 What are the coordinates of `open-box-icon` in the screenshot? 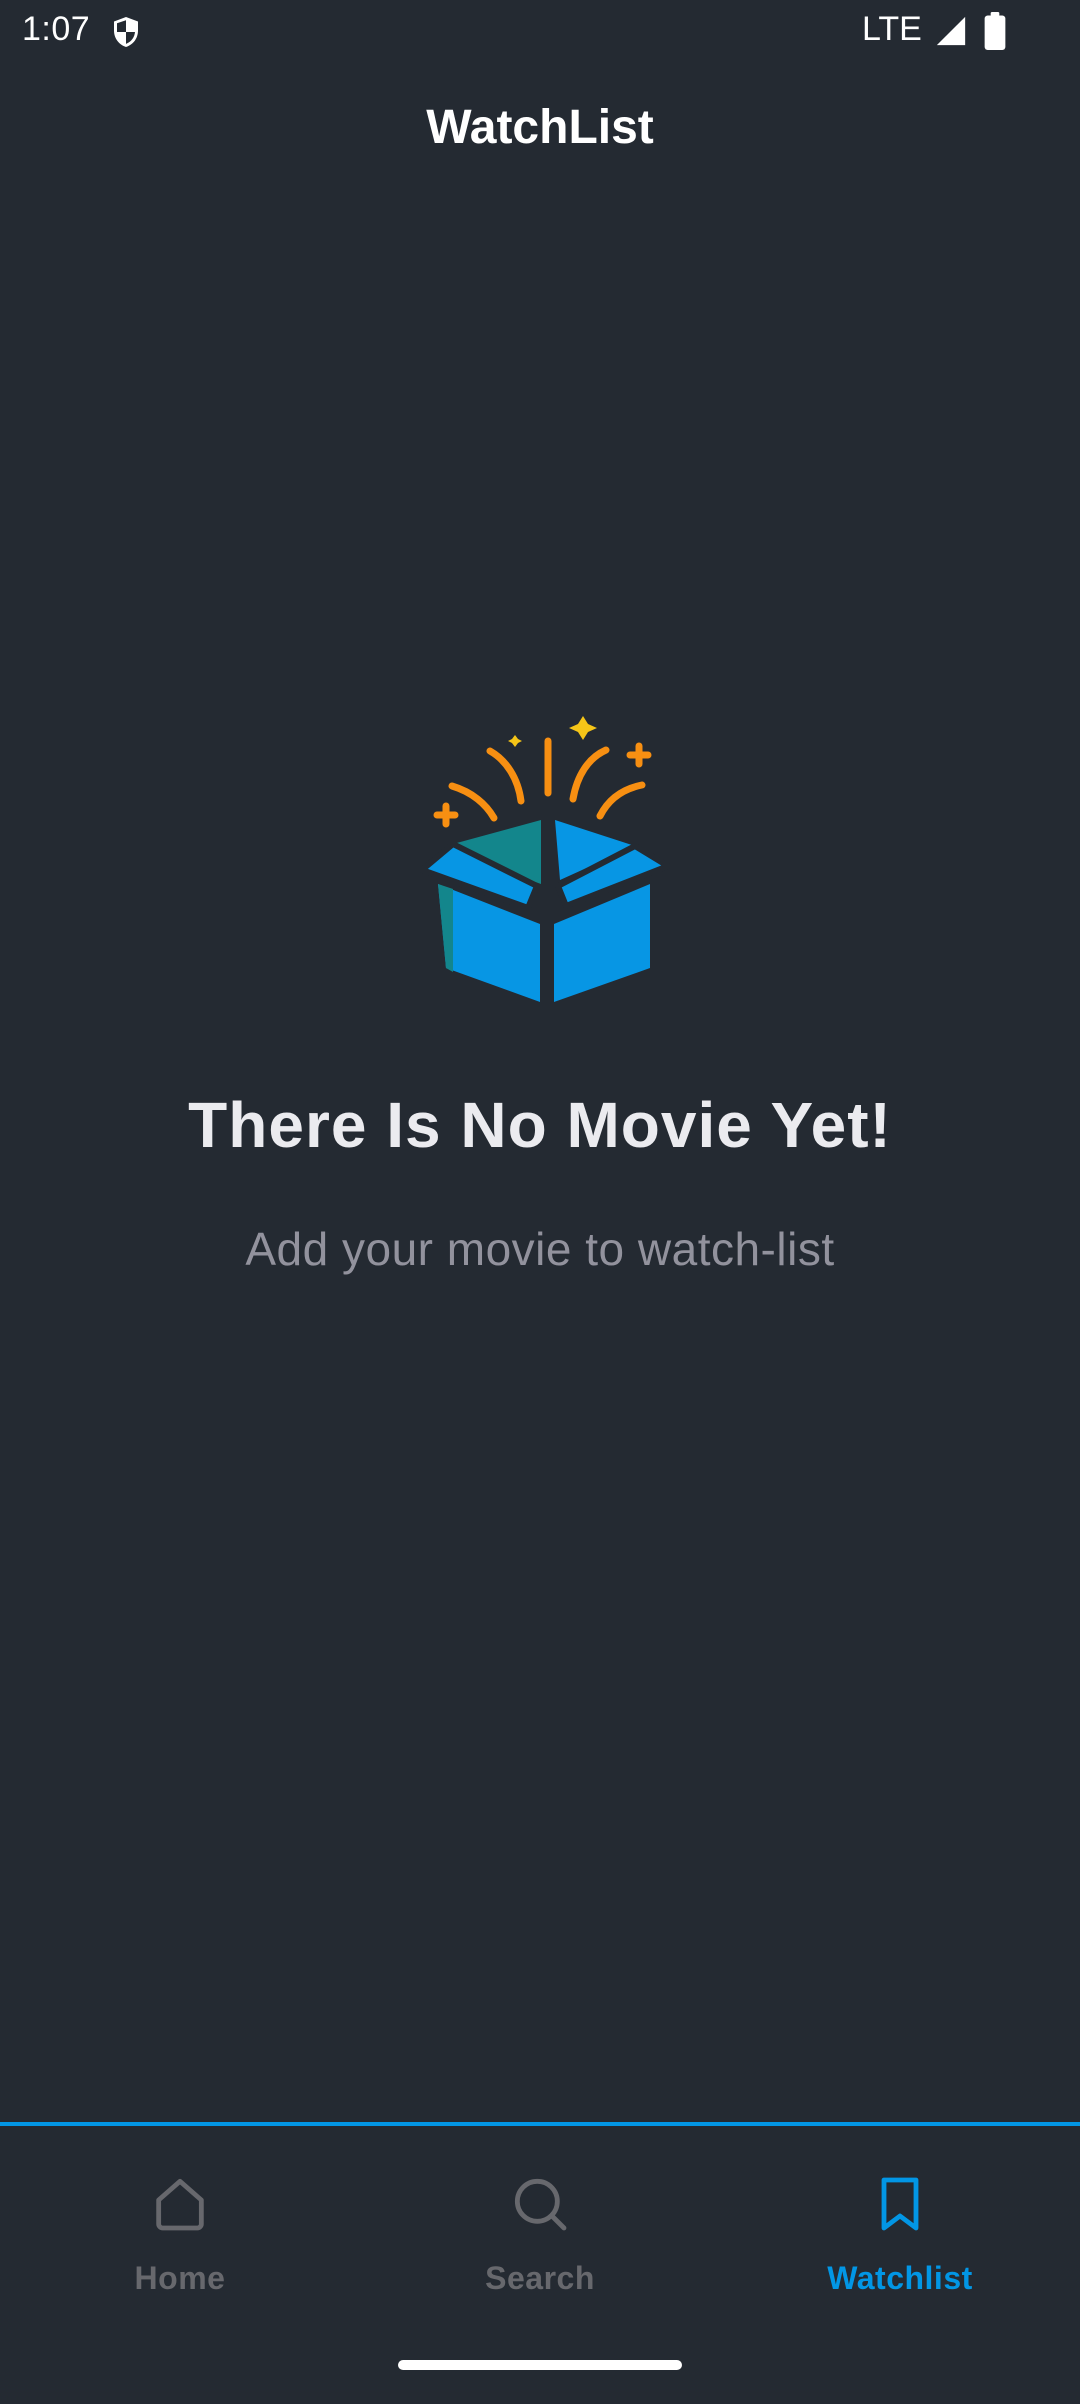 It's located at (545, 861).